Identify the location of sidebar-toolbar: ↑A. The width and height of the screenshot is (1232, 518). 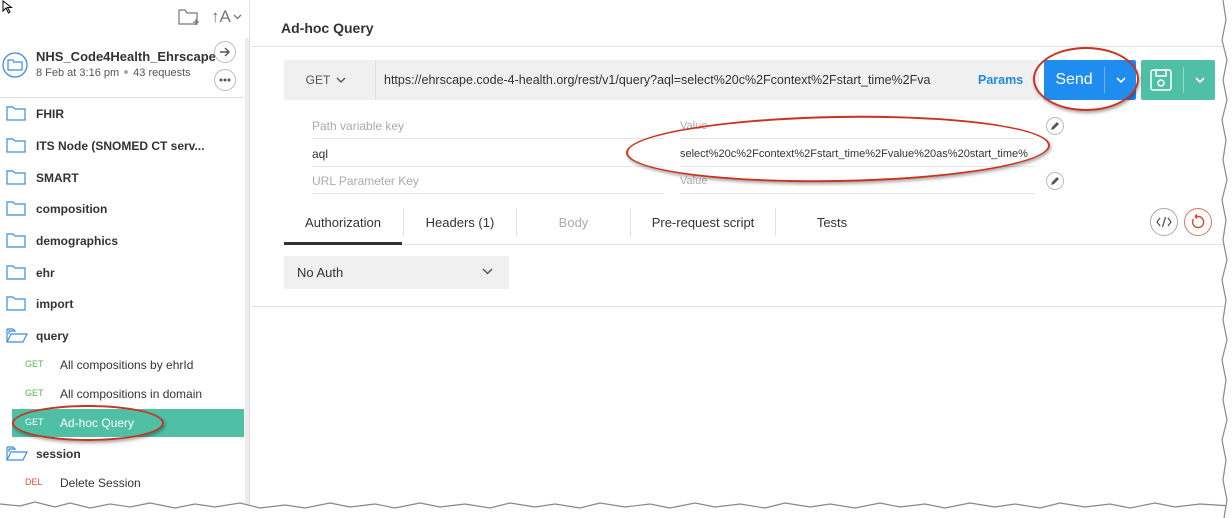
(125, 18).